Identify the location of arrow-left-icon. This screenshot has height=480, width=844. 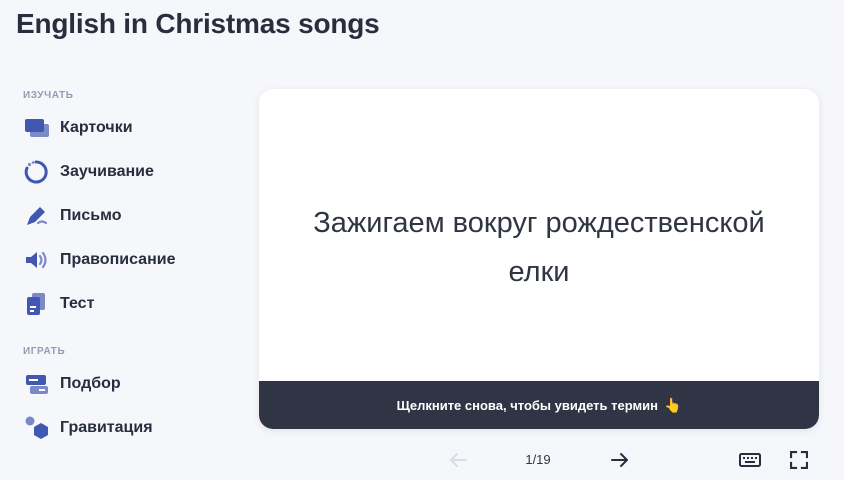
(458, 460).